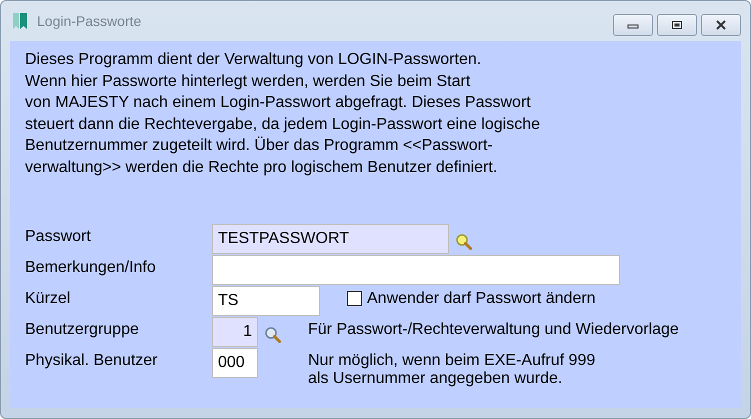  I want to click on close-button, so click(721, 25).